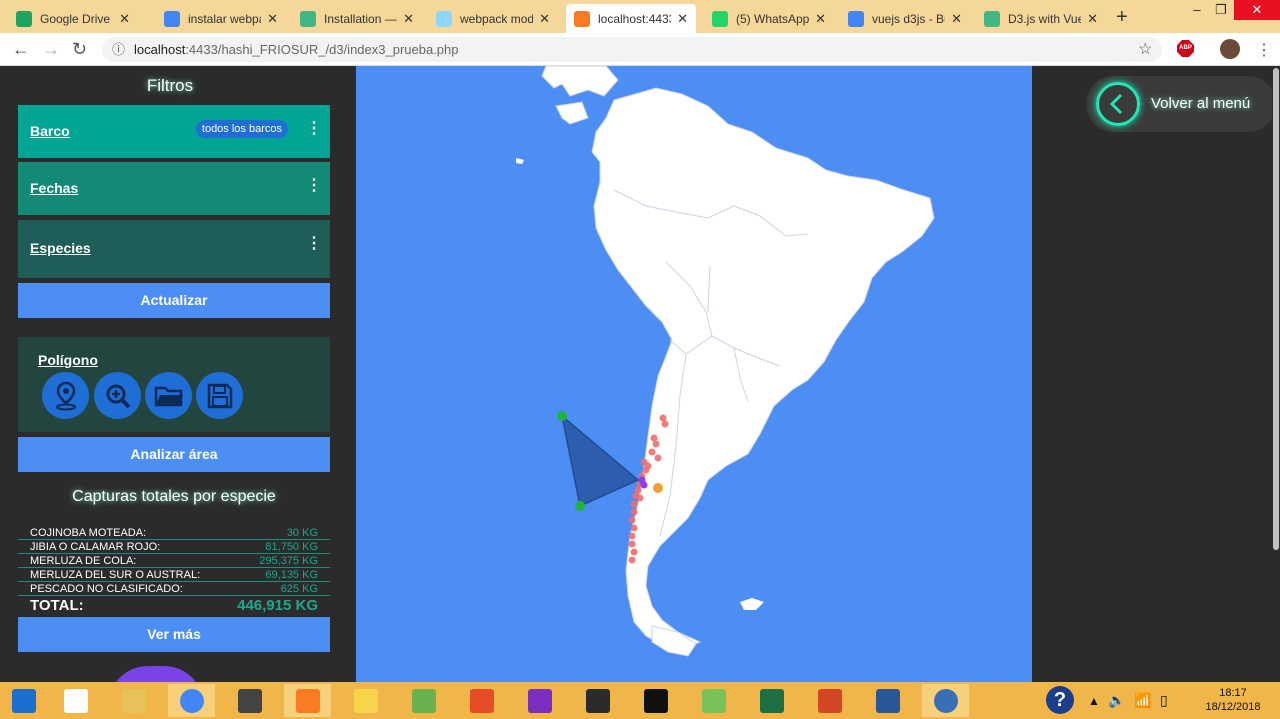 This screenshot has width=1280, height=719. What do you see at coordinates (856, 18) in the screenshot?
I see `google-icon` at bounding box center [856, 18].